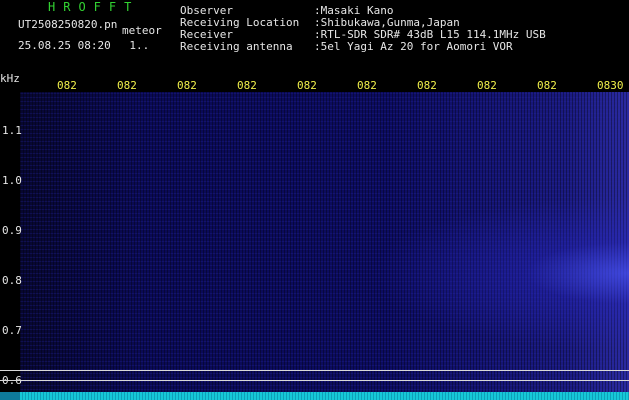 The image size is (629, 400). I want to click on app-brand: HROFFT, so click(94, 7).